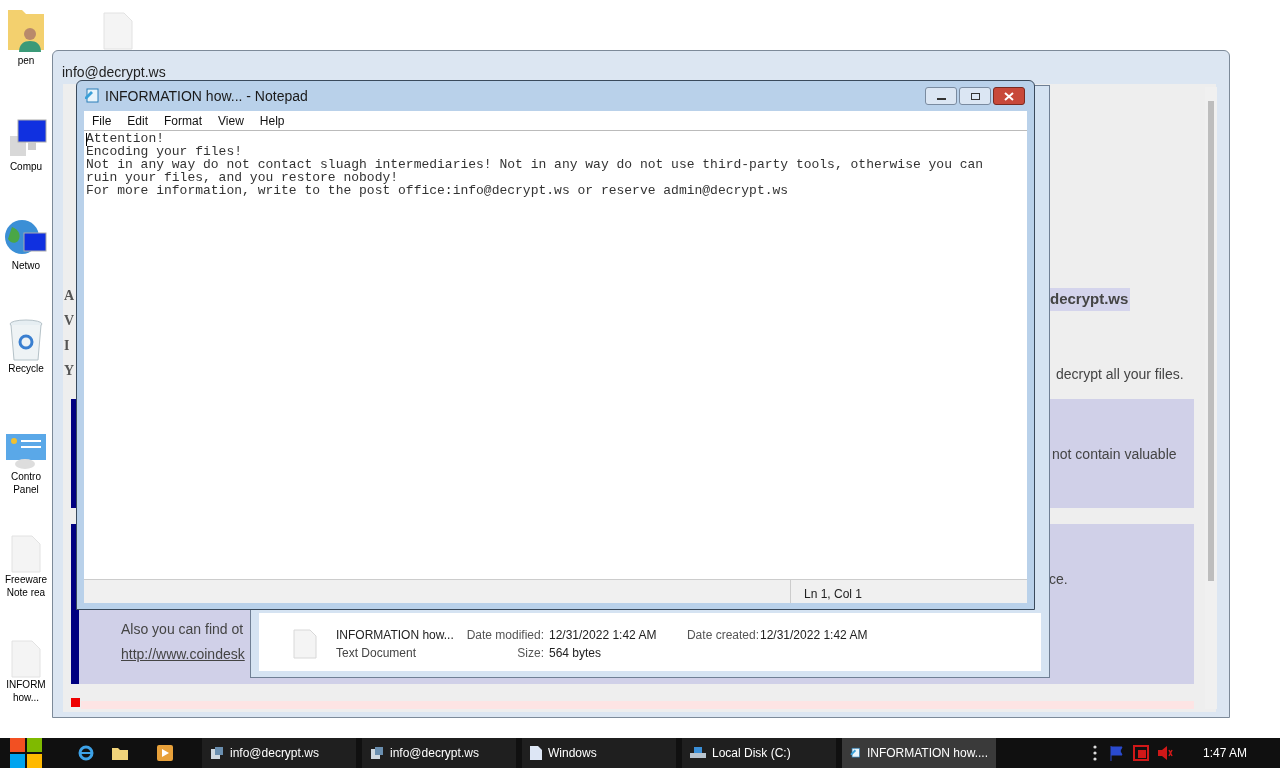 The image size is (1280, 768). What do you see at coordinates (833, 594) in the screenshot?
I see `status-text: Ln 1, Col 1` at bounding box center [833, 594].